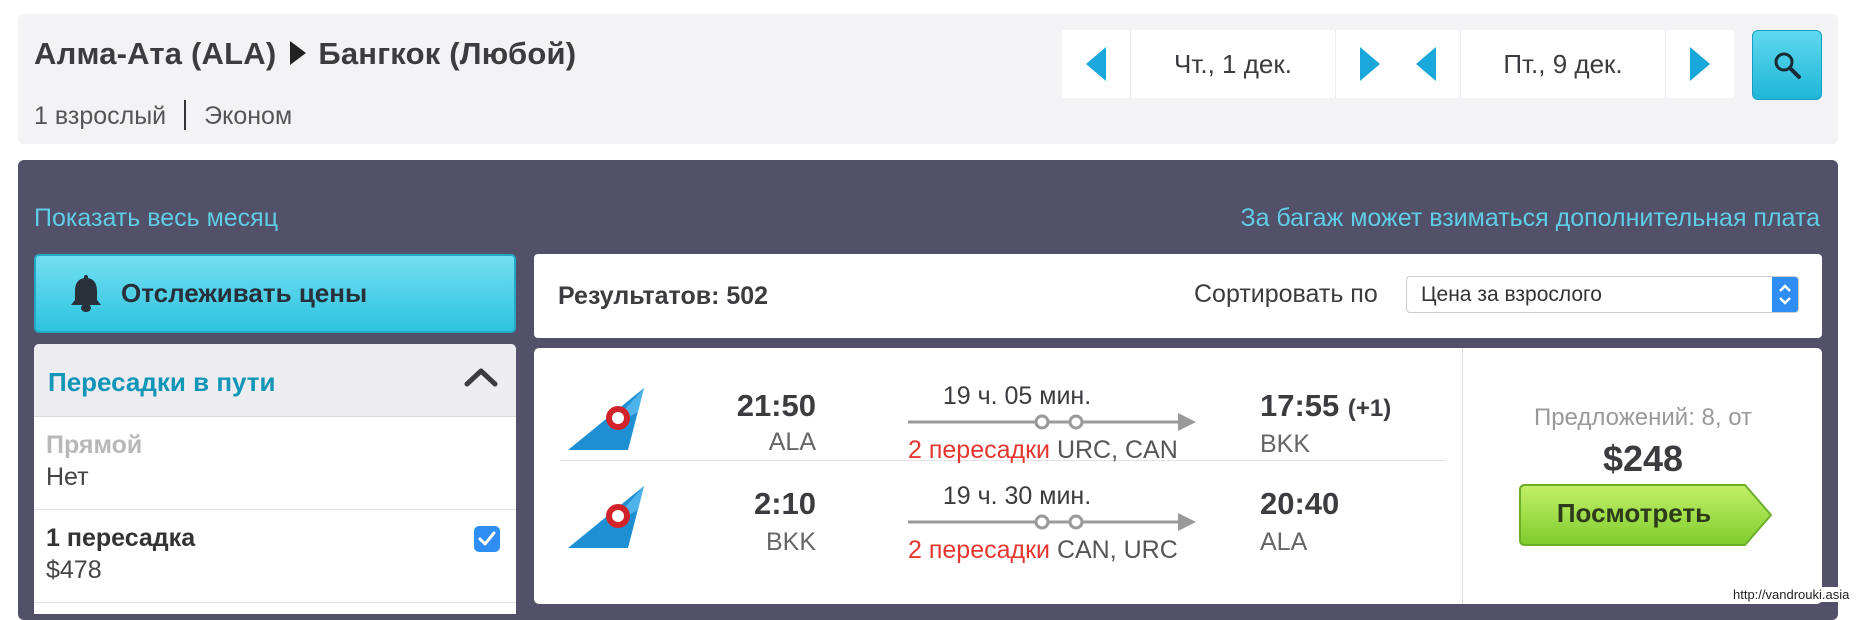  I want to click on return-next-day-button, so click(1700, 64).